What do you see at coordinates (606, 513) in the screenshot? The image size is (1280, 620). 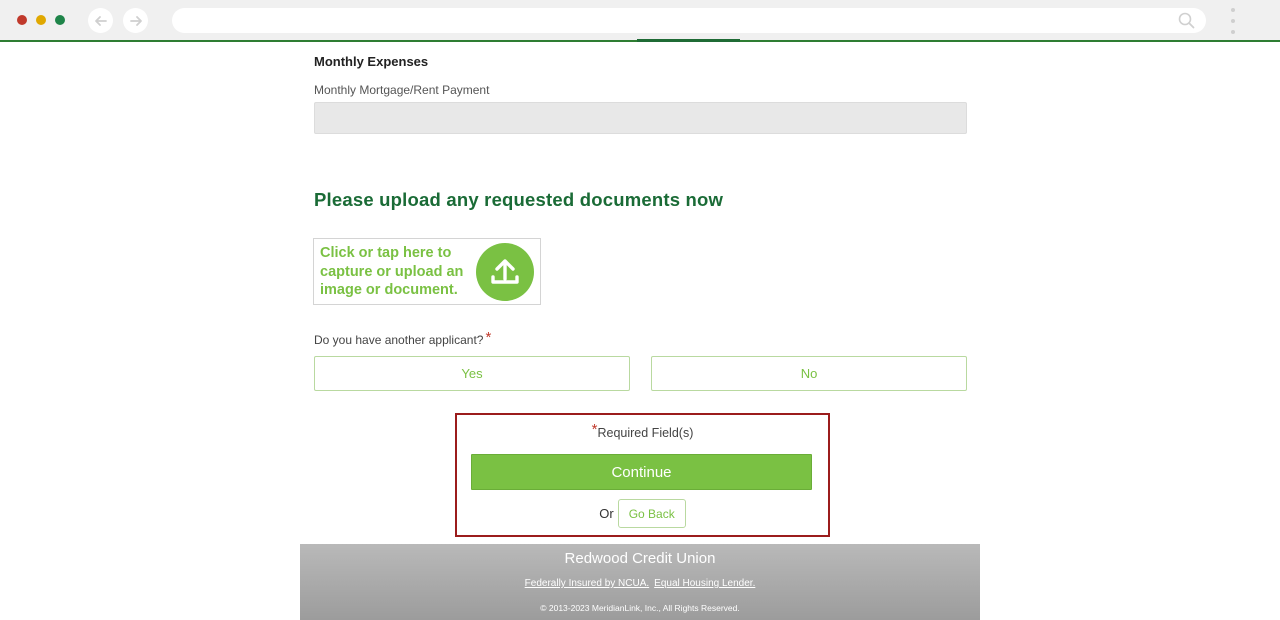 I see `or-label: Or` at bounding box center [606, 513].